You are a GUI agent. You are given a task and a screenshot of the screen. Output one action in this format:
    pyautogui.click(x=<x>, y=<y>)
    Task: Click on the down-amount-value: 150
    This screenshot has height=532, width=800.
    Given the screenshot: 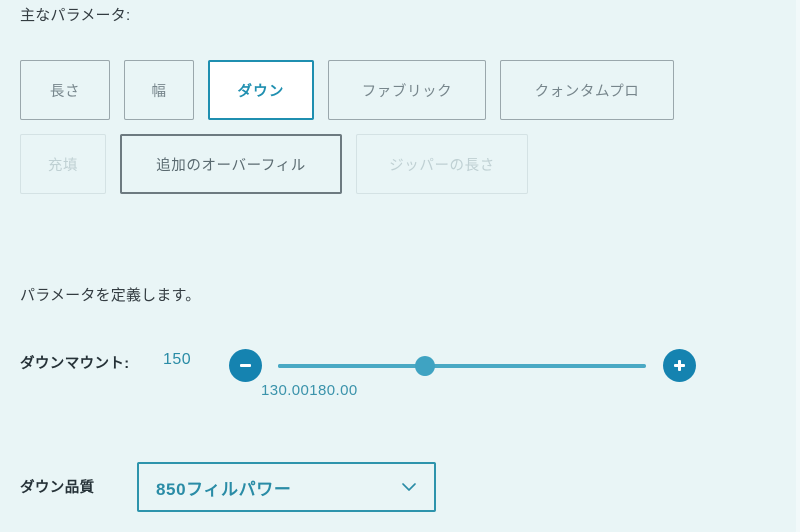 What is the action you would take?
    pyautogui.click(x=177, y=359)
    